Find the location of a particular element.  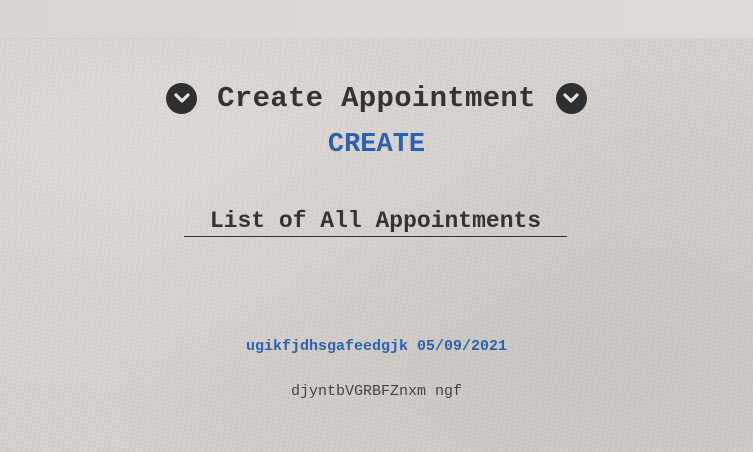

create-link: CREATE is located at coordinates (376, 145).